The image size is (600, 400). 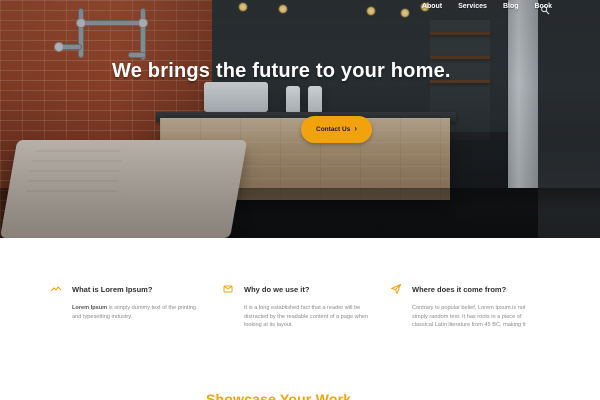 I want to click on contact-us-button: Contact Us ›, so click(x=336, y=129).